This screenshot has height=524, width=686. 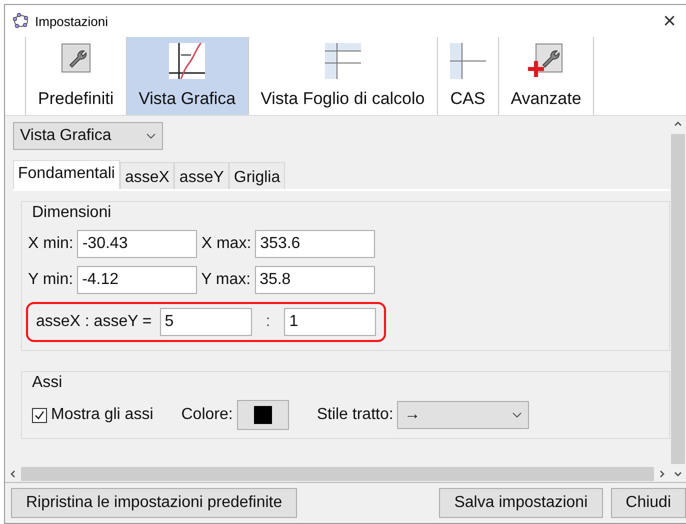 What do you see at coordinates (147, 175) in the screenshot?
I see `tab: asseX` at bounding box center [147, 175].